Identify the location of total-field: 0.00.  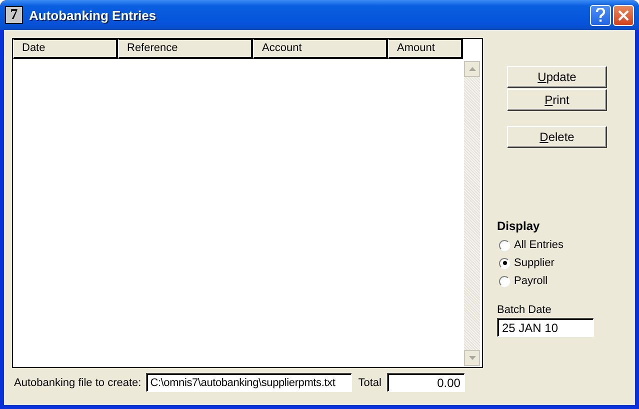
(426, 382).